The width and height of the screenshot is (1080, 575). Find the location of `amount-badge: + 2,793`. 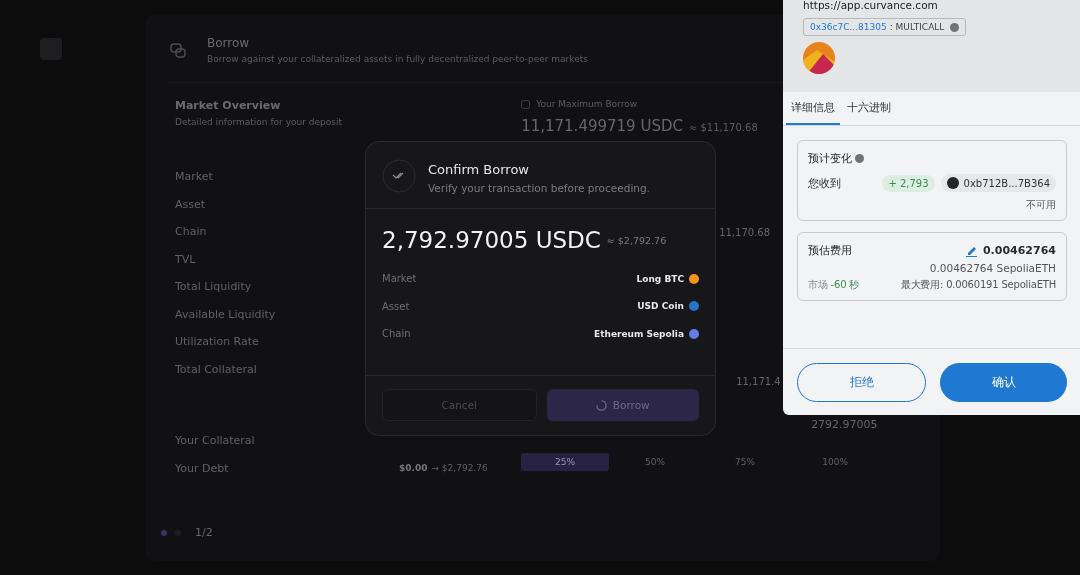

amount-badge: + 2,793 is located at coordinates (908, 183).